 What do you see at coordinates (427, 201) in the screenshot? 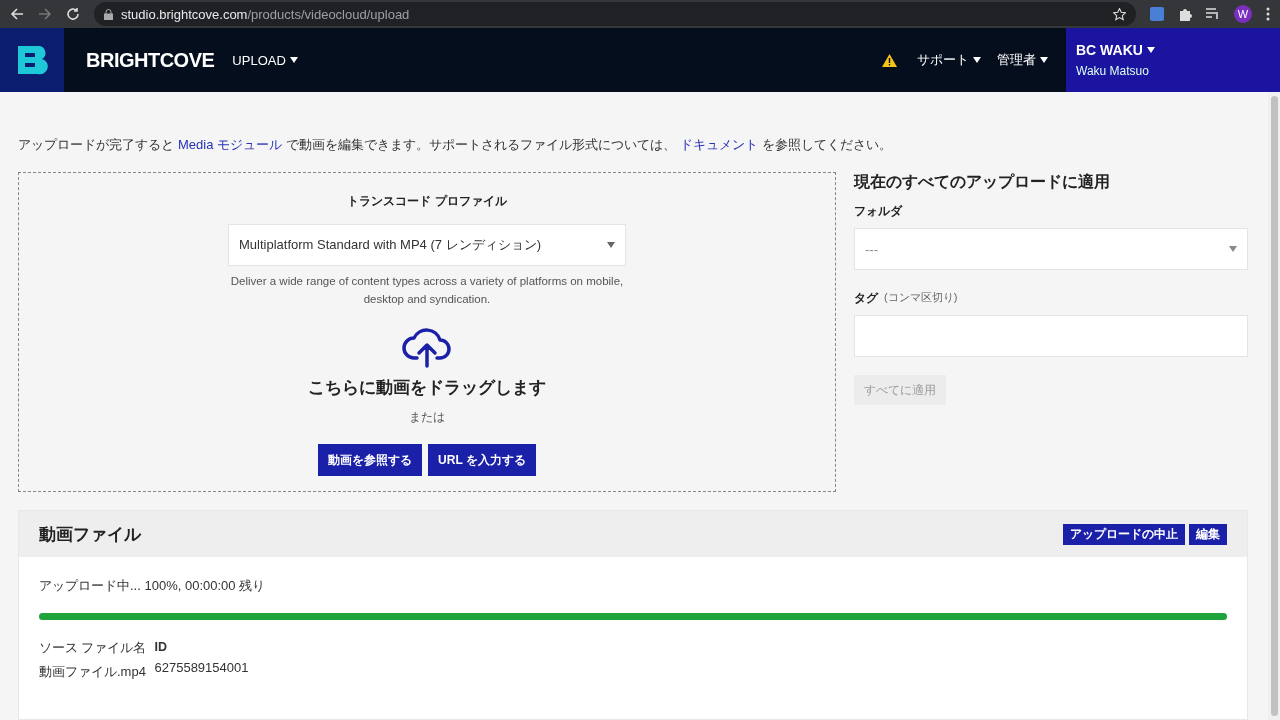
I see `profile-label: トランスコード プロファイル` at bounding box center [427, 201].